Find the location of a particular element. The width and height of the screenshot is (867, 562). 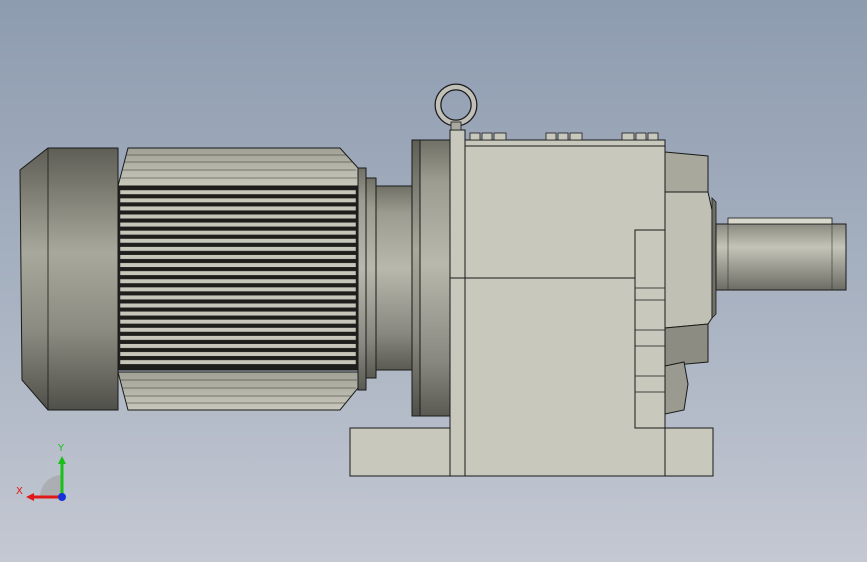

motor-adapter is located at coordinates (394, 278).